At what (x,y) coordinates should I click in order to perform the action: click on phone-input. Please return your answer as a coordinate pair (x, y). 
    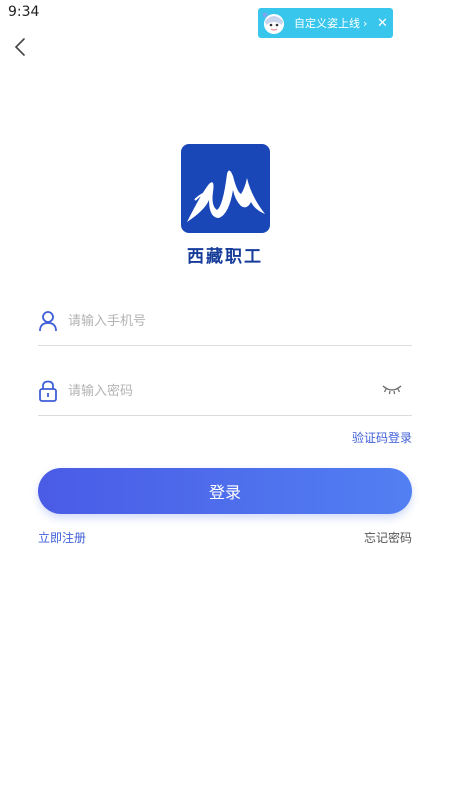
    Looking at the image, I should click on (218, 321).